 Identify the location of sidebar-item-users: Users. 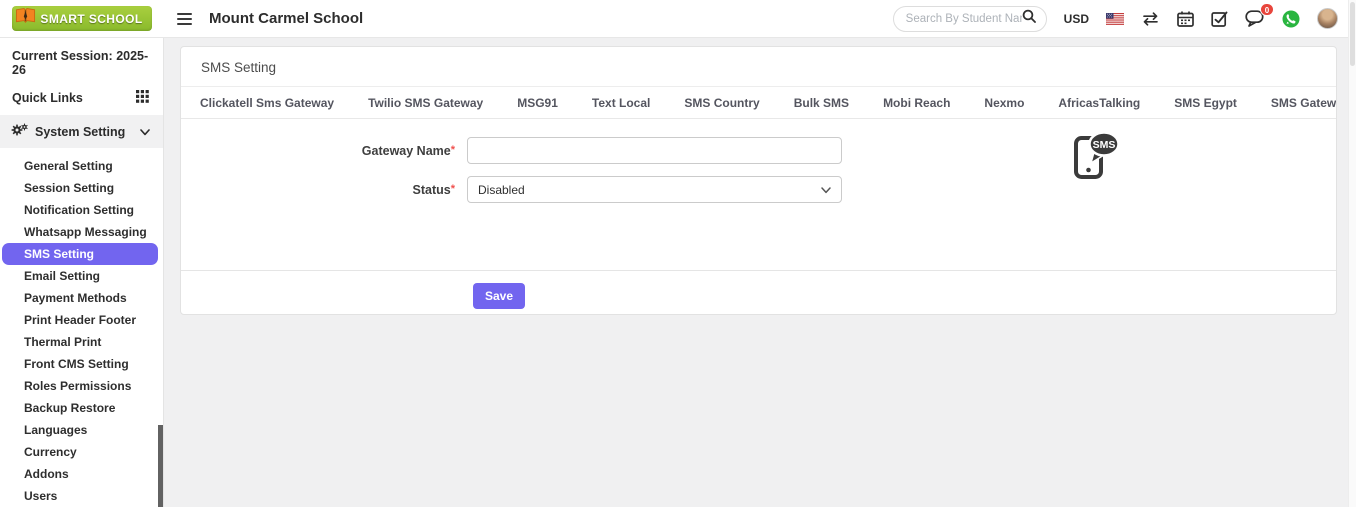
(81, 496).